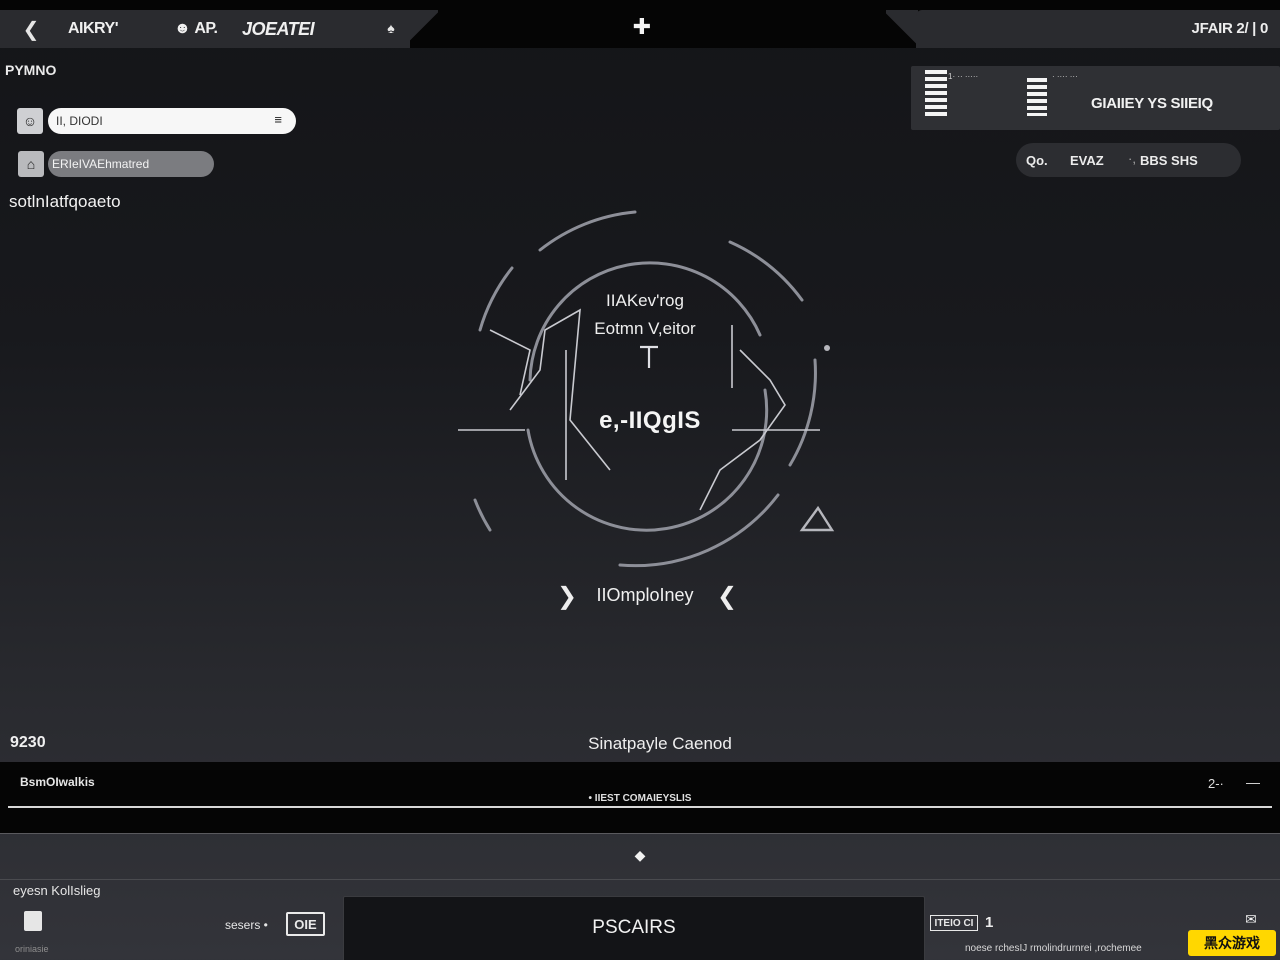  What do you see at coordinates (79, 121) in the screenshot?
I see `search-input-value: II, DIODI` at bounding box center [79, 121].